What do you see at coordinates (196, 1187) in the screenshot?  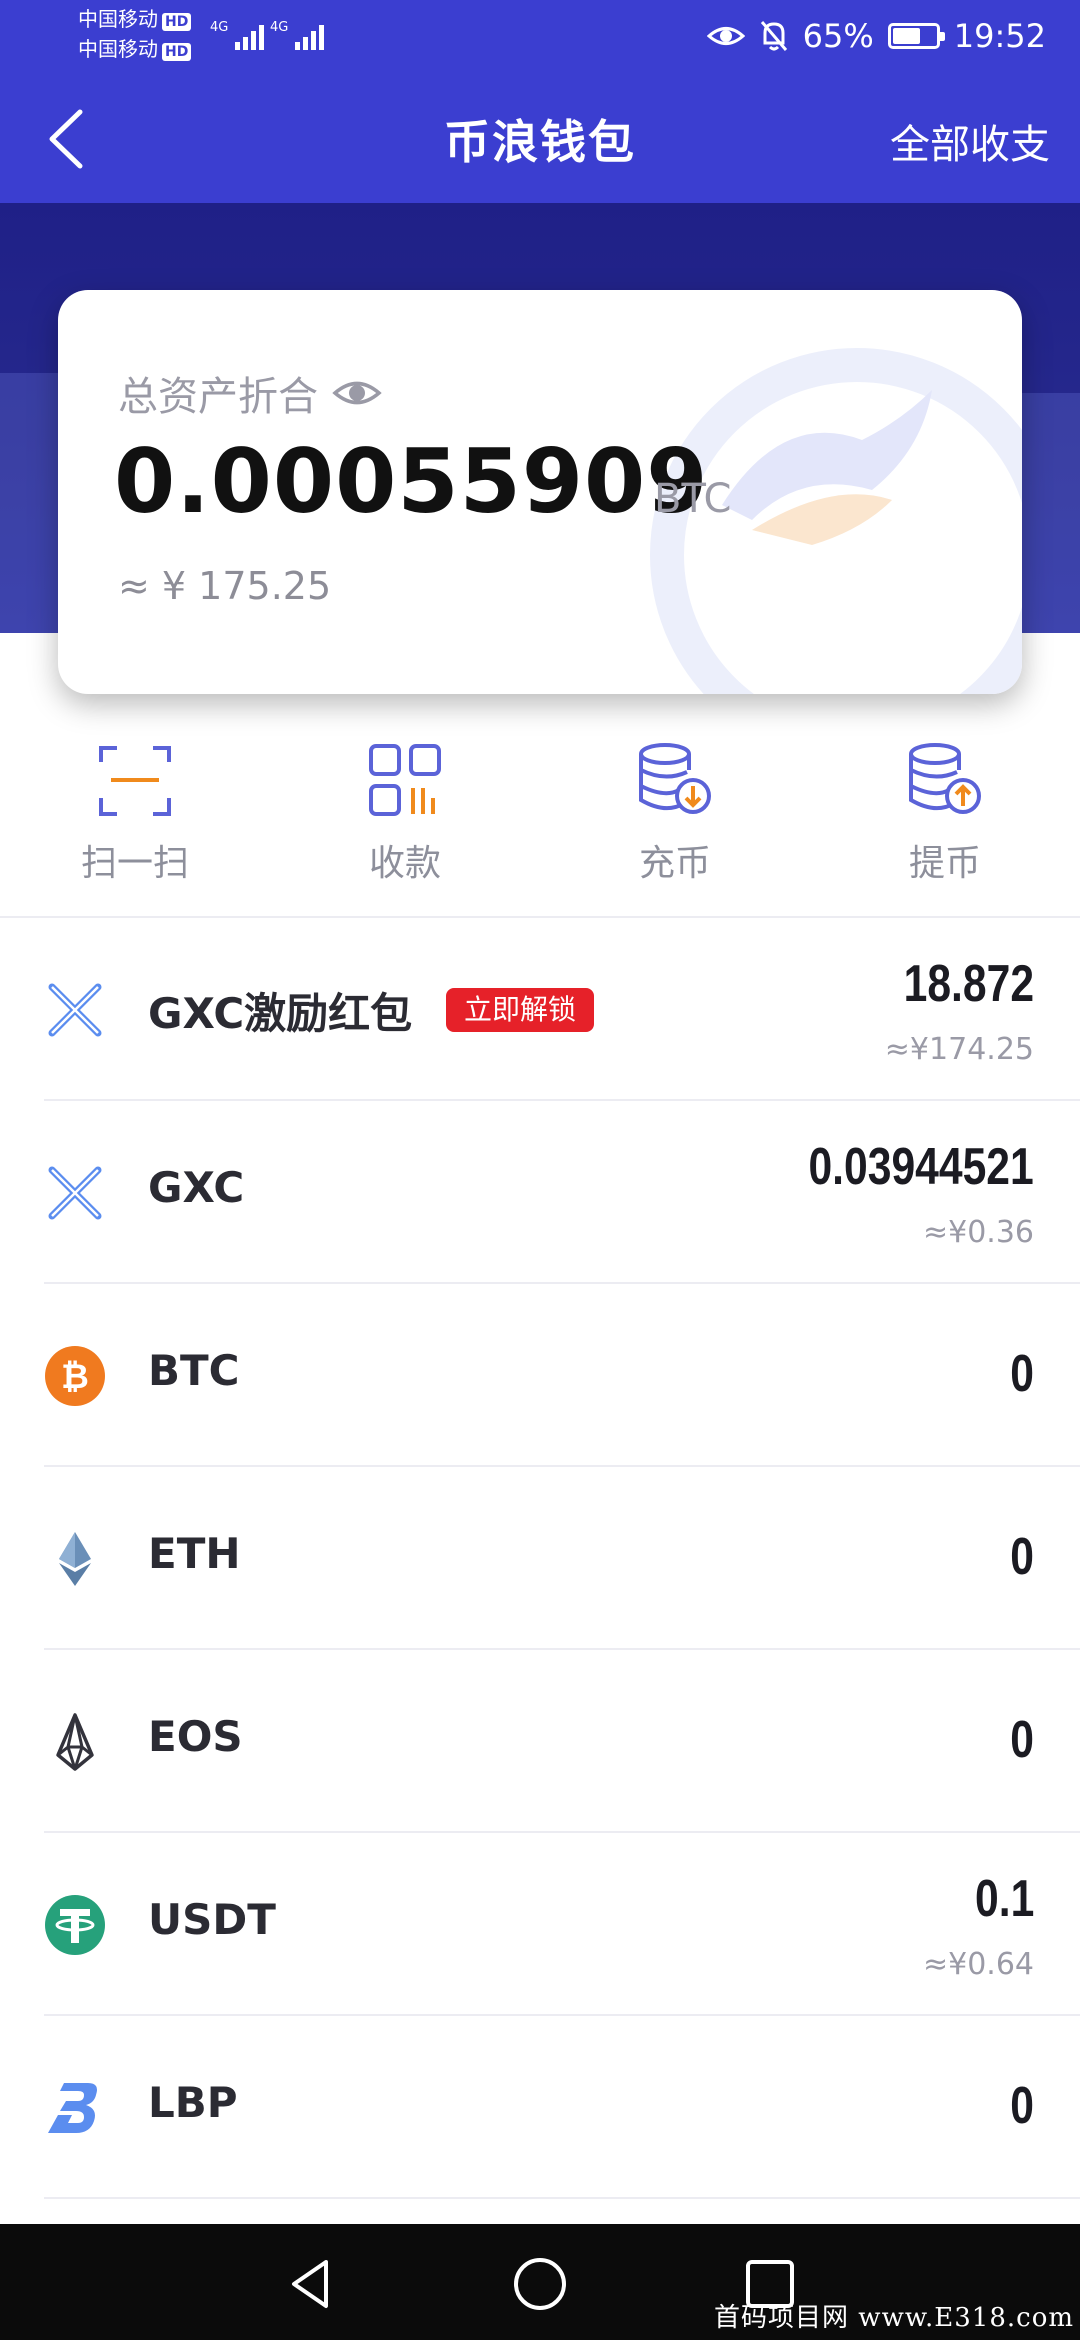 I see `token-name: GXC` at bounding box center [196, 1187].